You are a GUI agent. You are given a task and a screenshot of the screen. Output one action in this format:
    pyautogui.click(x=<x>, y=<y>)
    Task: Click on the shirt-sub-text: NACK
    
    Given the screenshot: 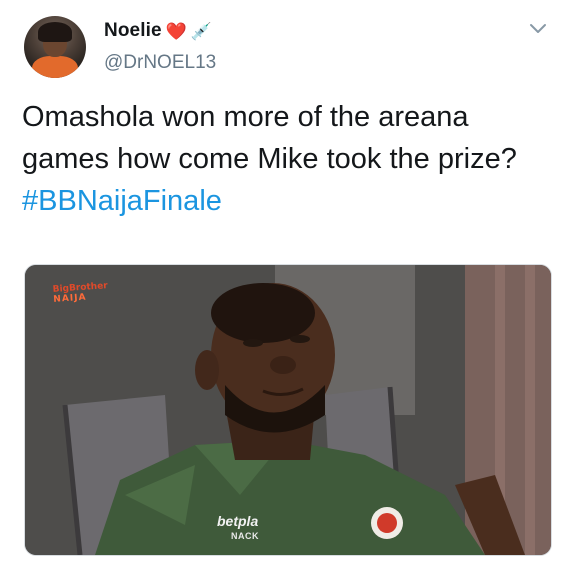 What is the action you would take?
    pyautogui.click(x=245, y=536)
    